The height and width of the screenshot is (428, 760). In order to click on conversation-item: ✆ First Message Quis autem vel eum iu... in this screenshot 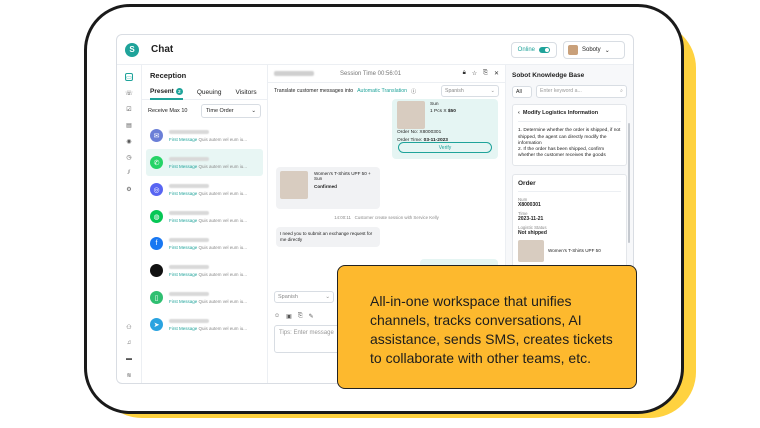, I will do `click(204, 162)`.